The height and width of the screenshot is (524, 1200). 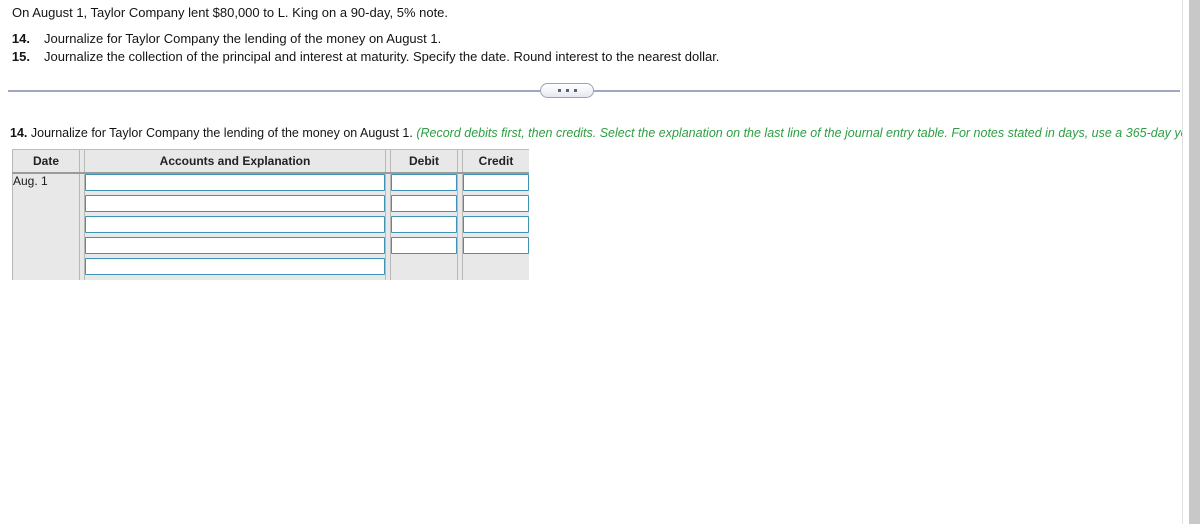 I want to click on journal-date-cell: Aug. 1, so click(x=46, y=226).